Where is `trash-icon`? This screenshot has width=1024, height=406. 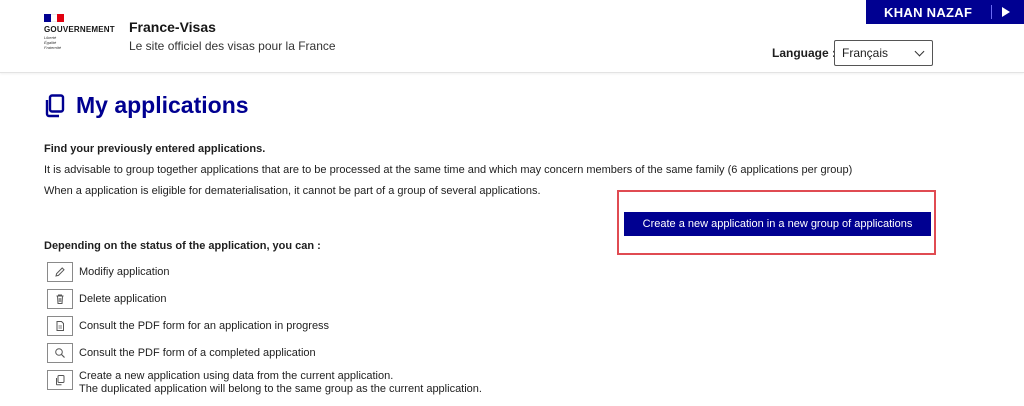 trash-icon is located at coordinates (60, 299).